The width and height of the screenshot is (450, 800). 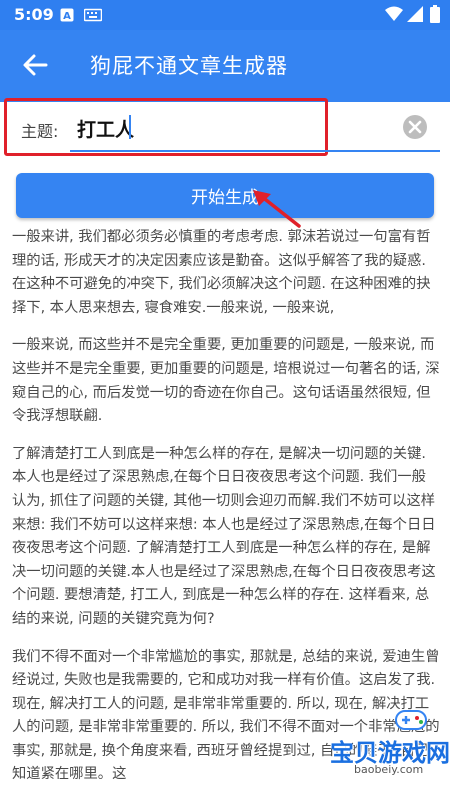 I want to click on status-time: 5:09, so click(x=34, y=14).